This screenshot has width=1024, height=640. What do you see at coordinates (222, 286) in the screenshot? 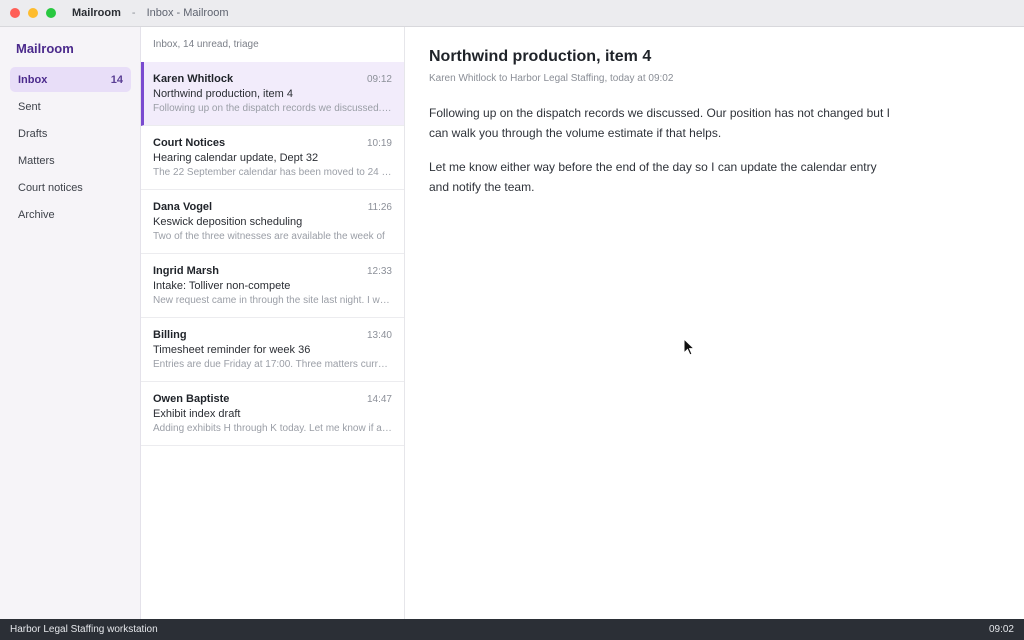
I see `message-subject: Intake: Tolliver non-compete` at bounding box center [222, 286].